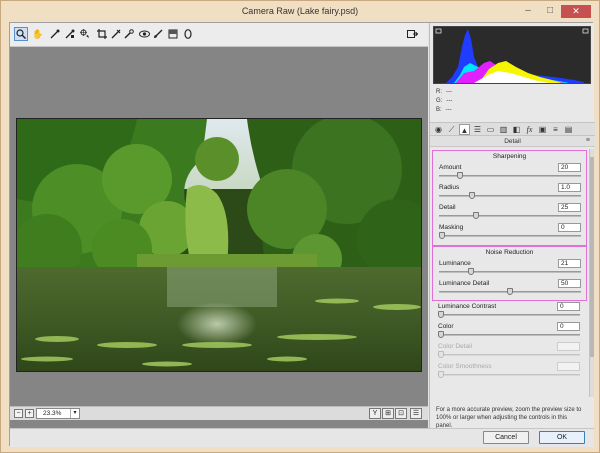 Image resolution: width=600 pixels, height=453 pixels. What do you see at coordinates (173, 34) in the screenshot?
I see `graduated-filter-tool-icon` at bounding box center [173, 34].